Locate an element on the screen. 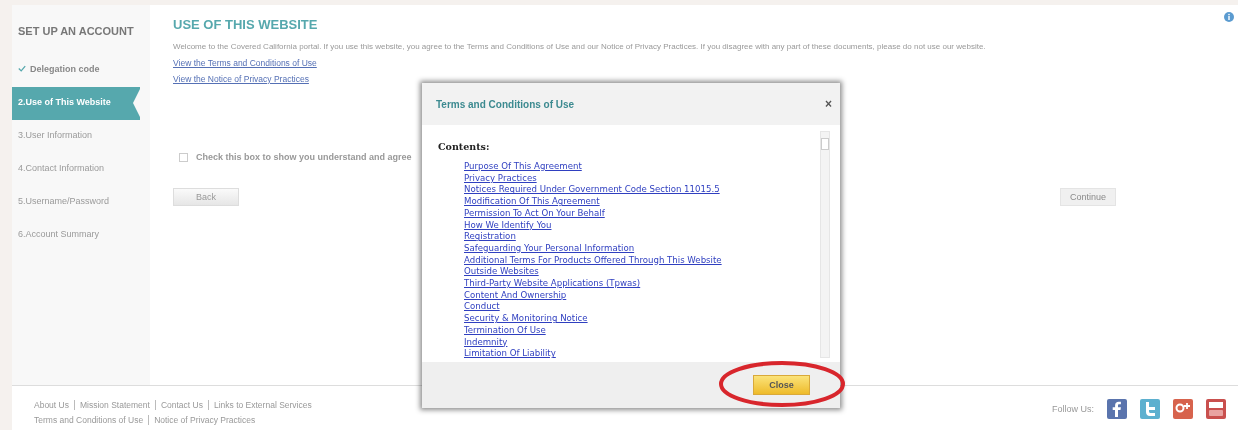  contents-heading: Contents: is located at coordinates (464, 146).